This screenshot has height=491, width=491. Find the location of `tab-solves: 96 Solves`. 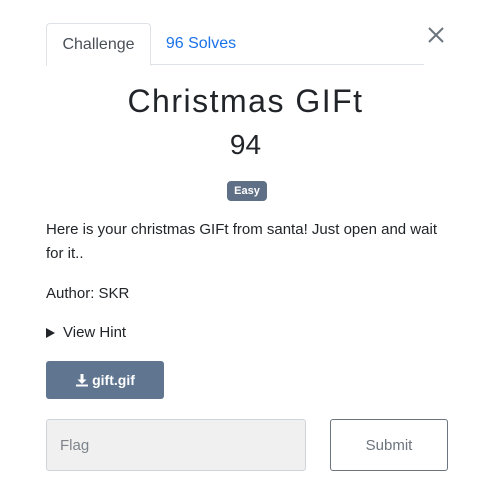

tab-solves: 96 Solves is located at coordinates (201, 44).